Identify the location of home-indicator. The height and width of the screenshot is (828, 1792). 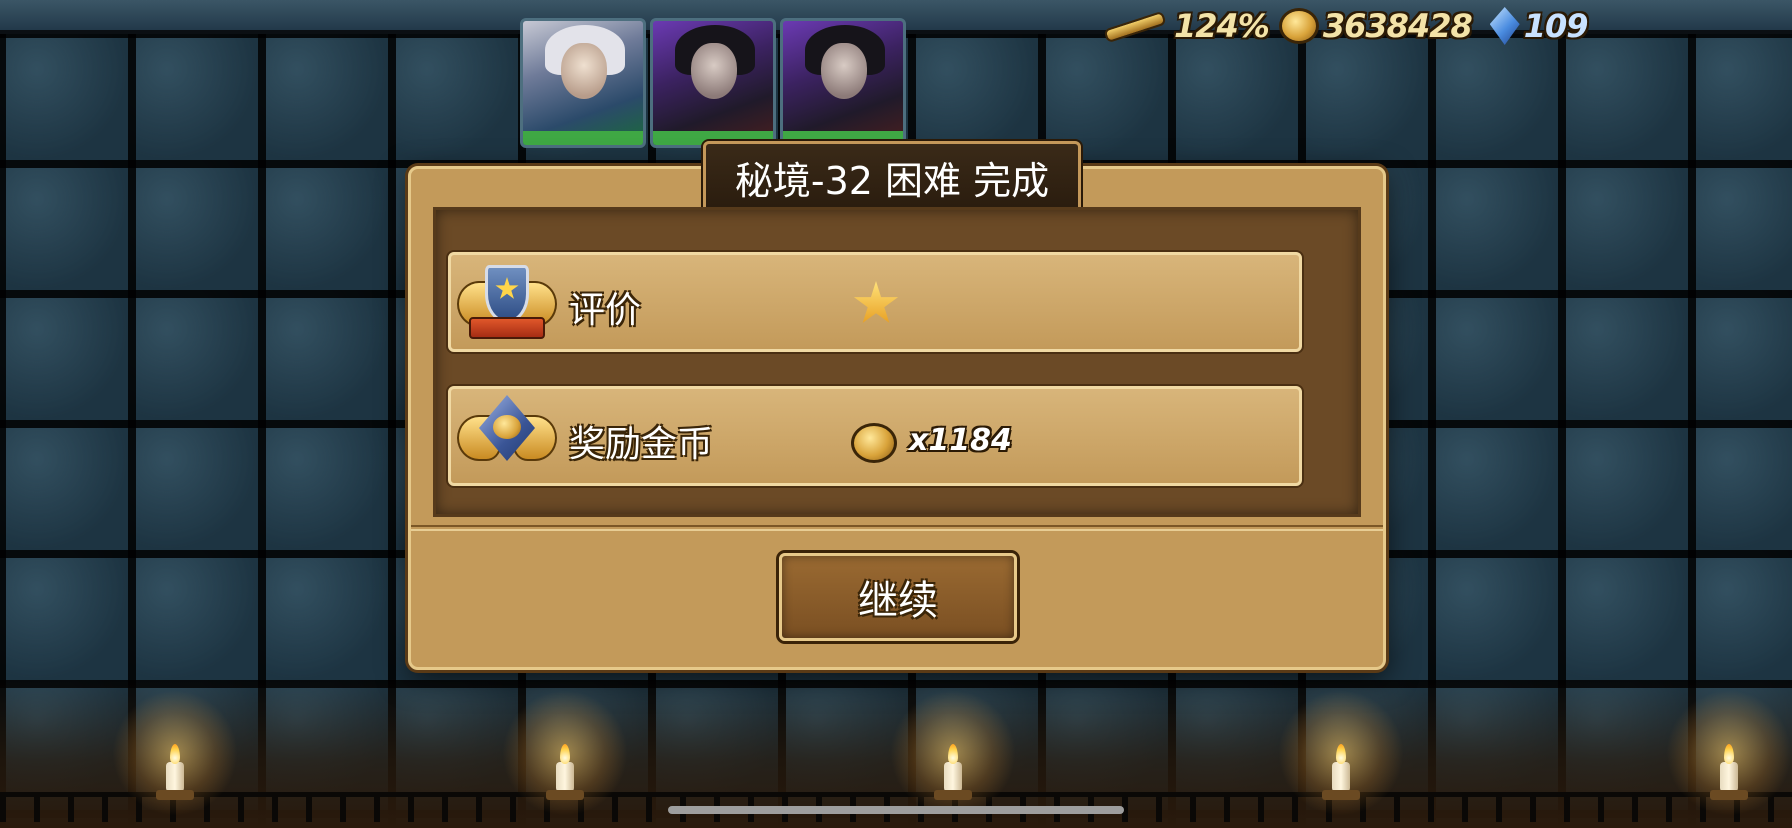
(896, 810).